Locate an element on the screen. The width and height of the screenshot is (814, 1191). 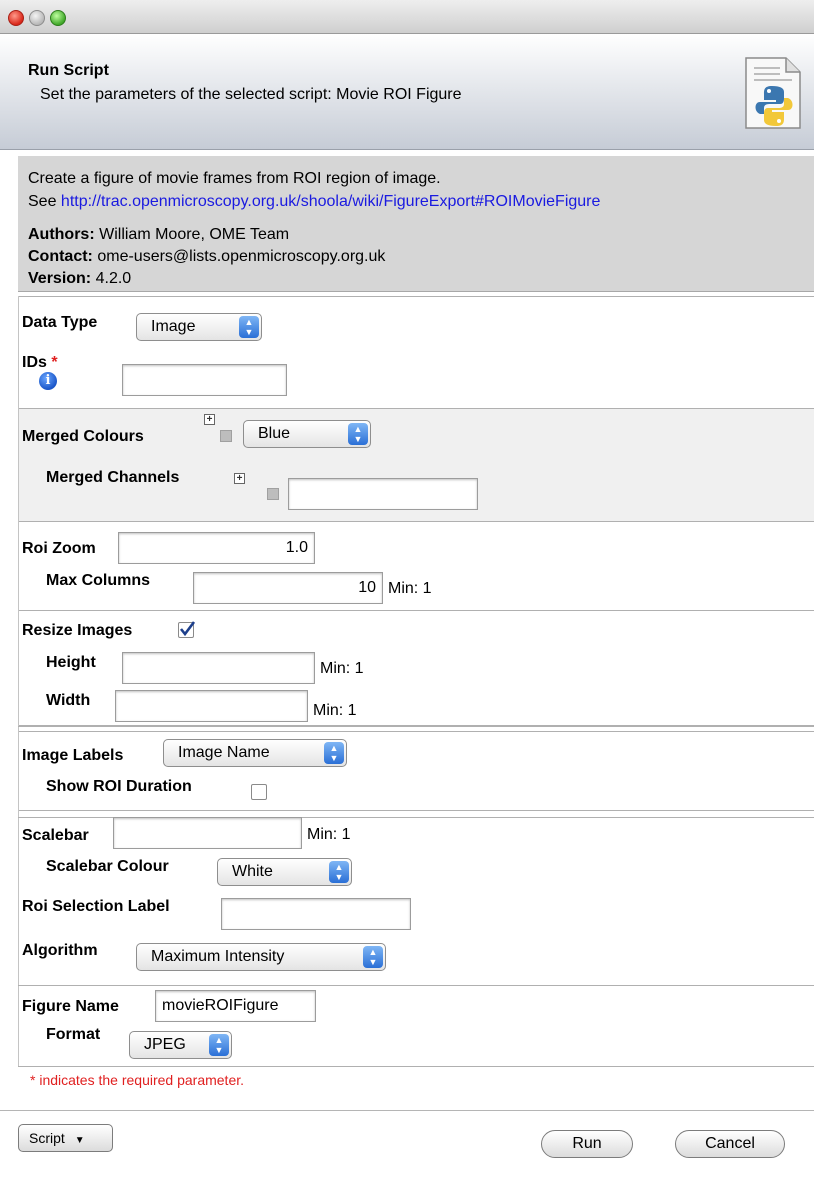
scalebar-colour-select: White ▲ ▼ is located at coordinates (284, 872).